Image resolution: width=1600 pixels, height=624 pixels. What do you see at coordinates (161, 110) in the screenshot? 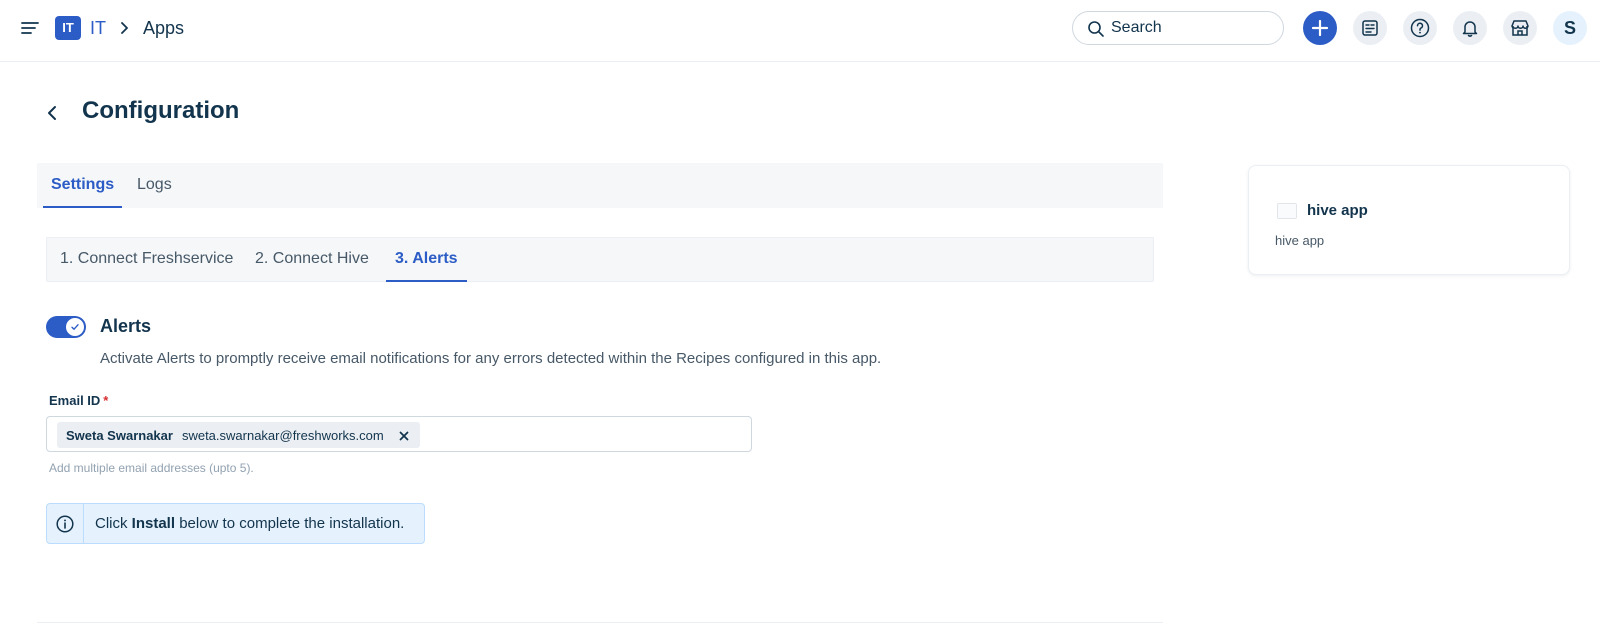
I see `page-title: Configuration` at bounding box center [161, 110].